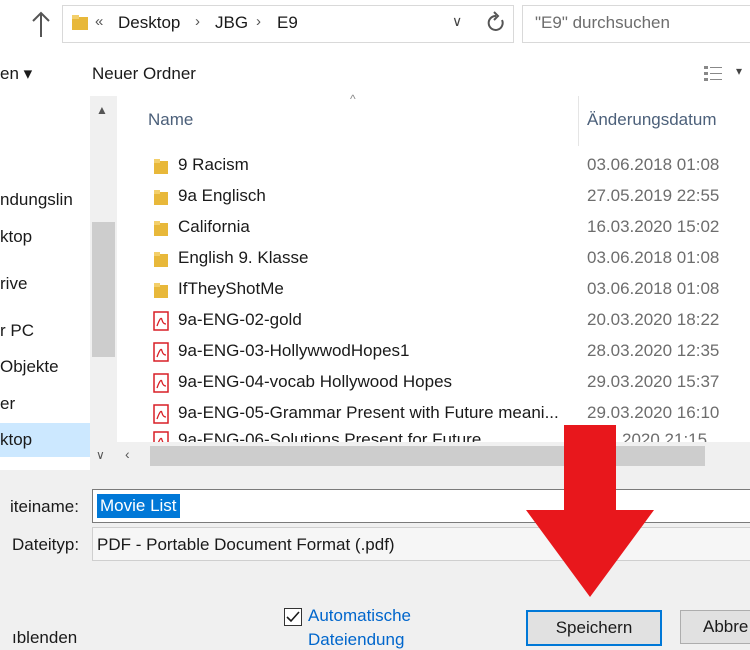  Describe the element at coordinates (240, 320) in the screenshot. I see `file-row-name: 9a-ENG-02-gold` at that location.